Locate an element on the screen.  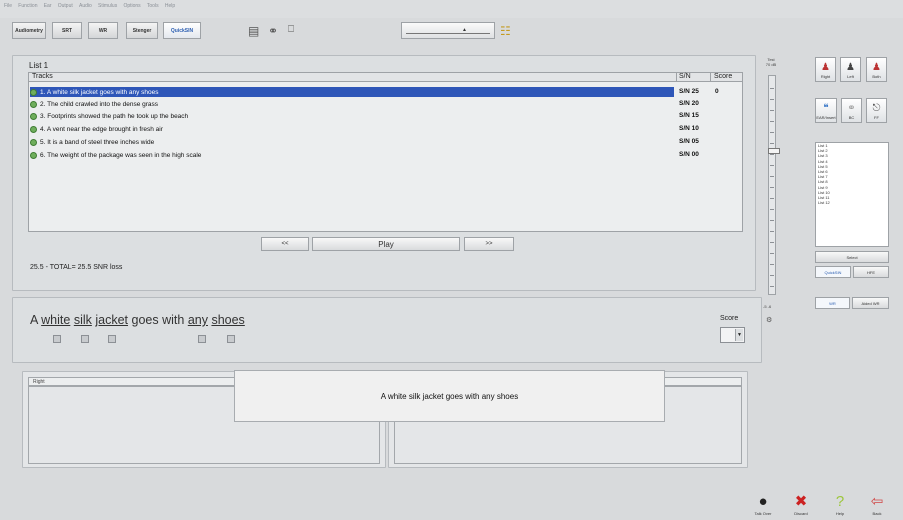
track-sn: S/N 15 is located at coordinates (689, 115).